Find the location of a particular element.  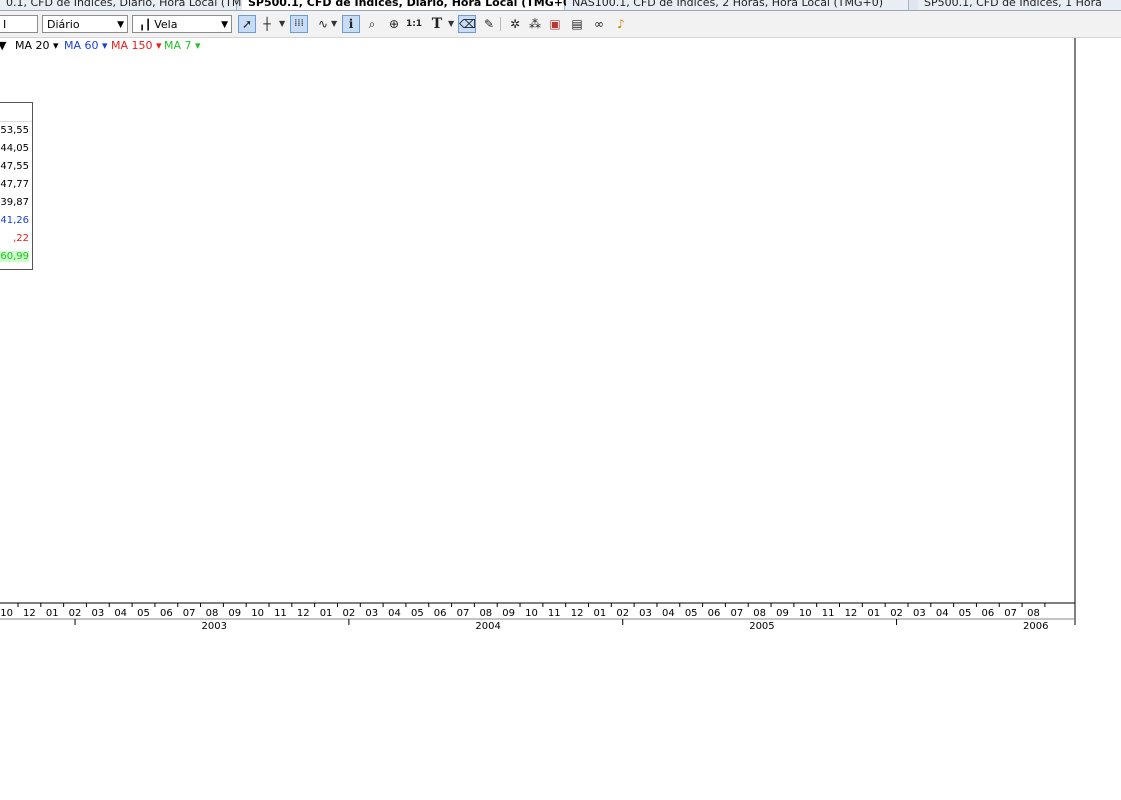

value-ma7: 60,99 is located at coordinates (14, 256).